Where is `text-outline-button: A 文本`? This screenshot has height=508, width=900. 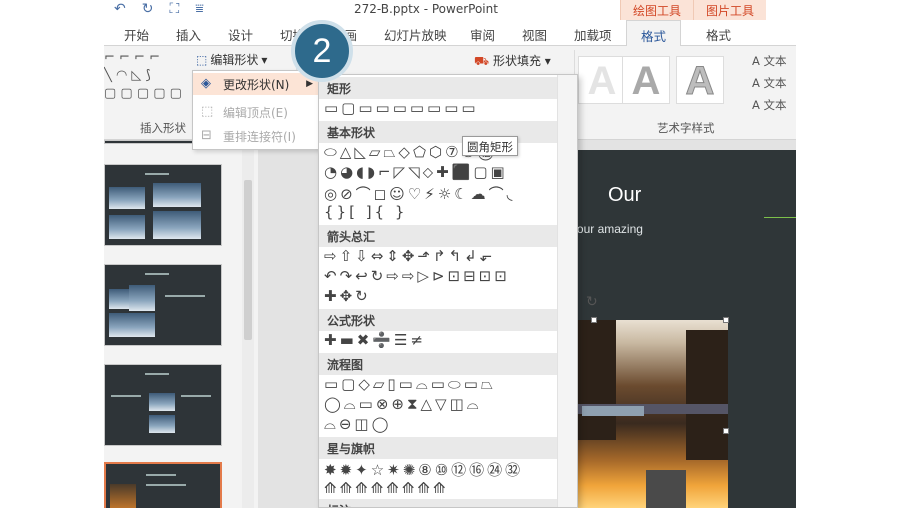 text-outline-button: A 文本 is located at coordinates (769, 83).